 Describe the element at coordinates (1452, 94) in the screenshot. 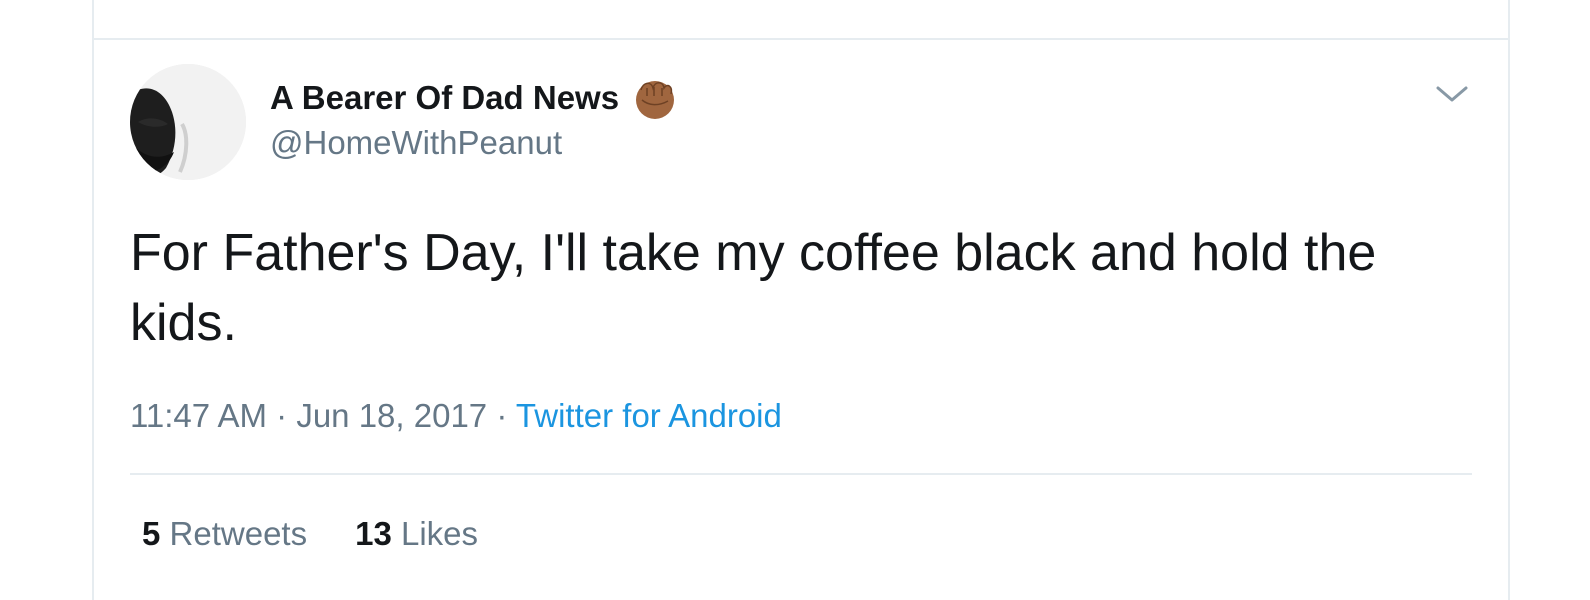

I see `chevron-down-icon` at that location.